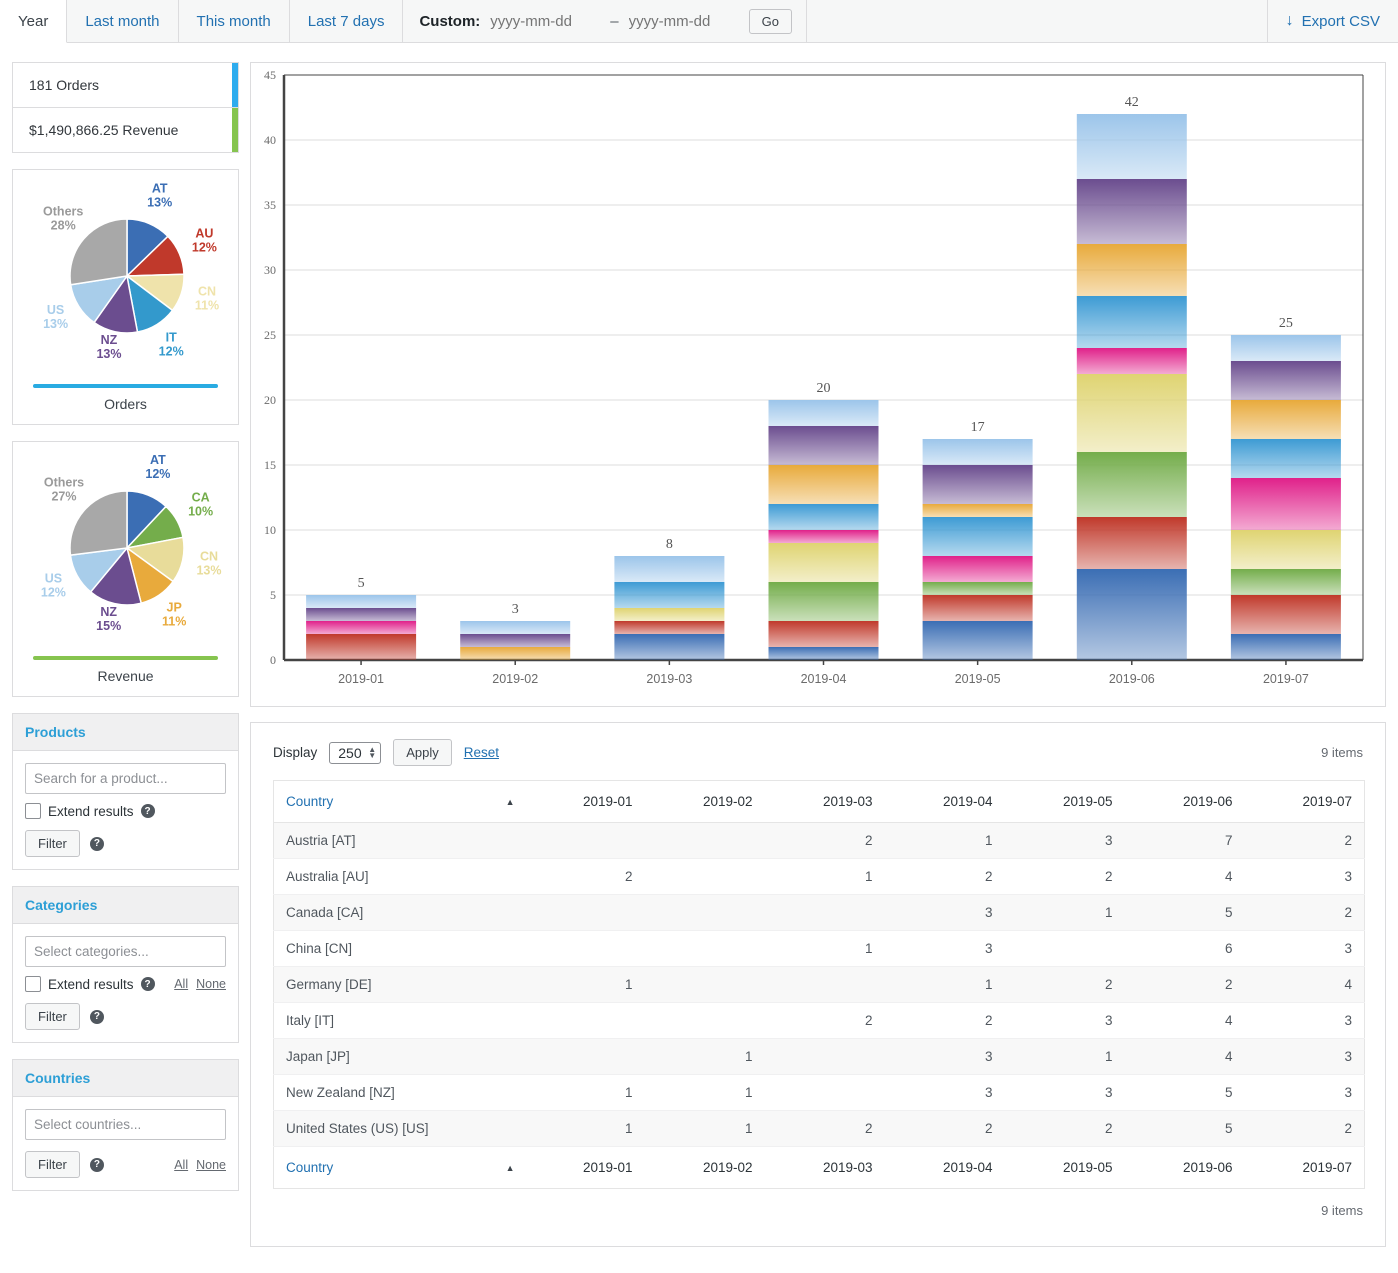 The height and width of the screenshot is (1273, 1398). I want to click on categories-filter-button: Filter, so click(52, 1016).